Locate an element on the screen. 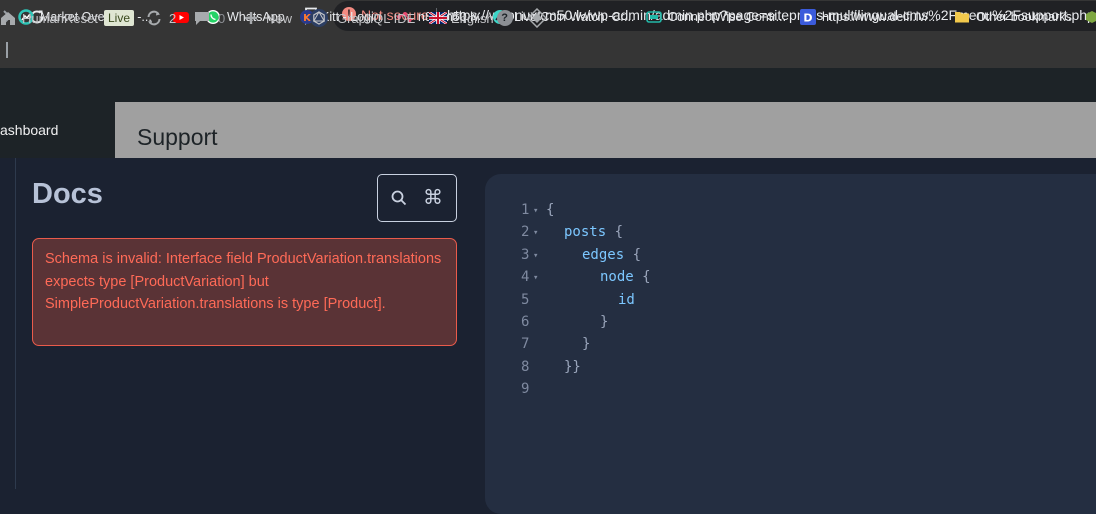 This screenshot has height=514, width=1096. language-switcher: English ? is located at coordinates (470, 18).